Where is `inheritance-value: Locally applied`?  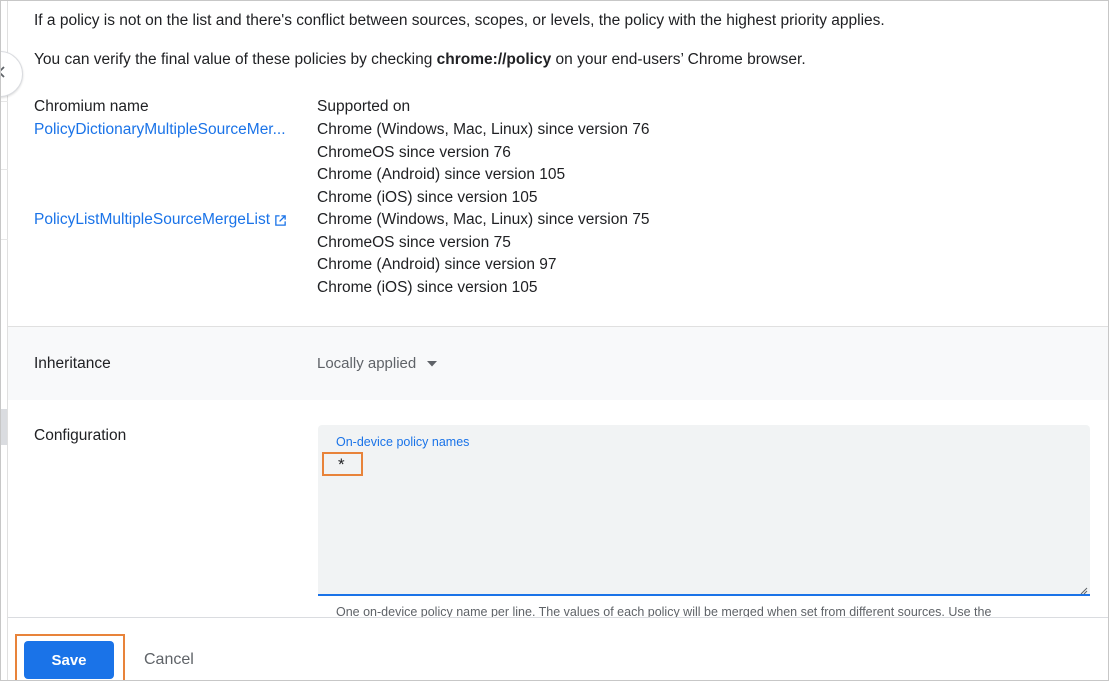
inheritance-value: Locally applied is located at coordinates (367, 363).